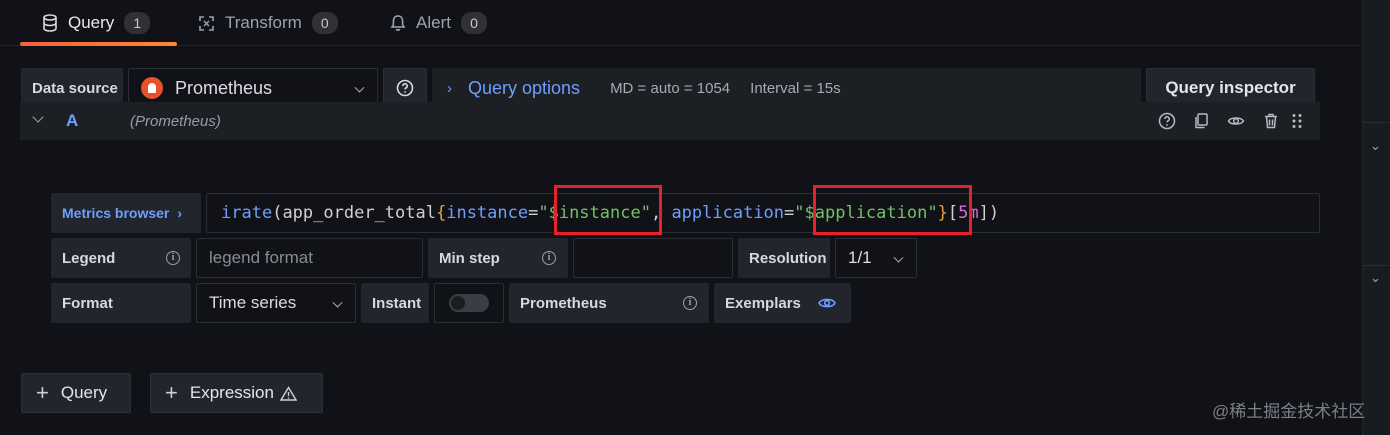  Describe the element at coordinates (89, 258) in the screenshot. I see `legend-label-text: Legend` at that location.